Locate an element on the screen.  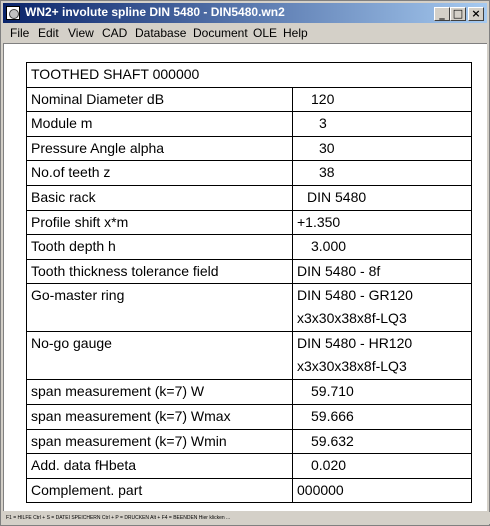
table-row: Tooth depth h 3.000 is located at coordinates (249, 247).